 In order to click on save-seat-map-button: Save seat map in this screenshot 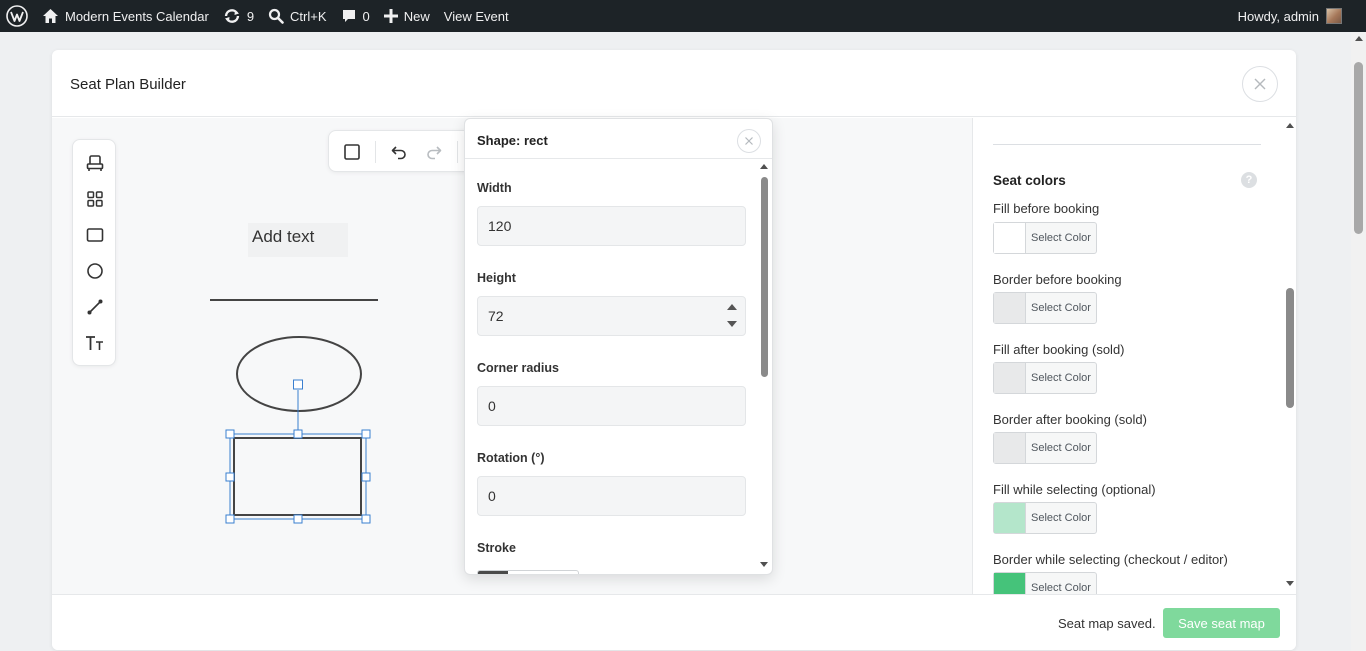, I will do `click(1221, 623)`.